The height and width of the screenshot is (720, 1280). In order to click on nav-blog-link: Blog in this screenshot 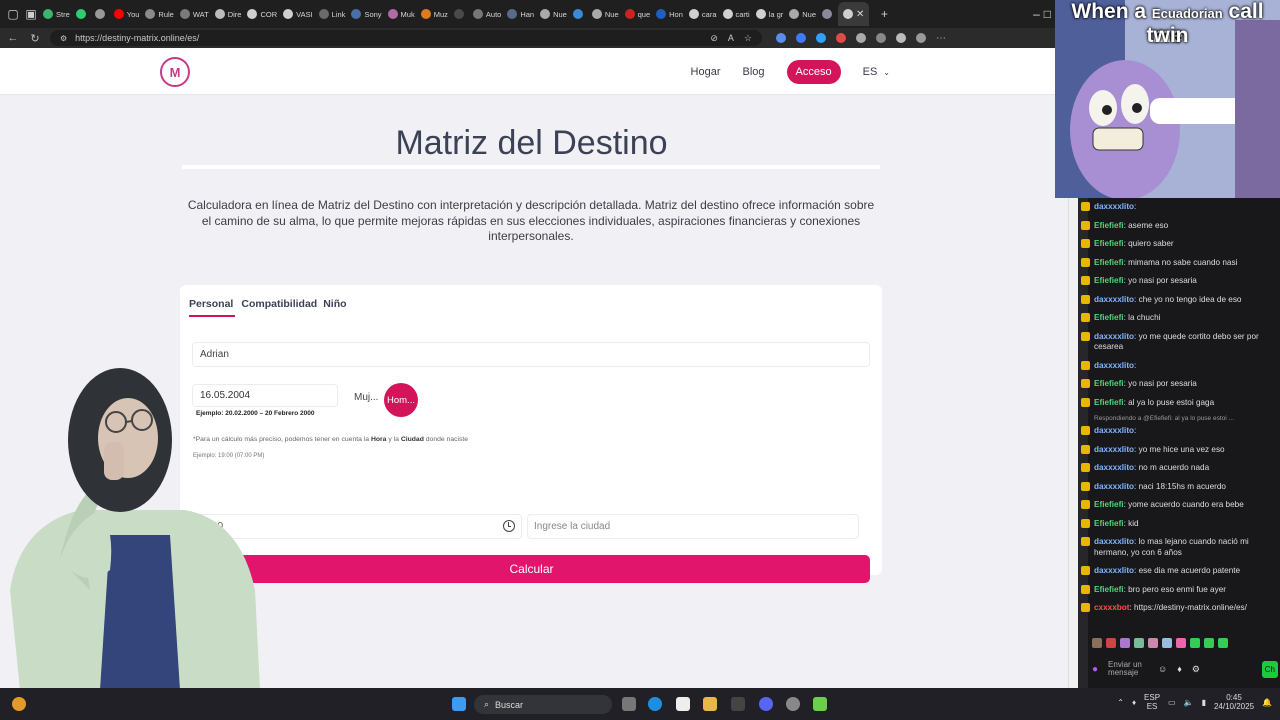, I will do `click(754, 72)`.